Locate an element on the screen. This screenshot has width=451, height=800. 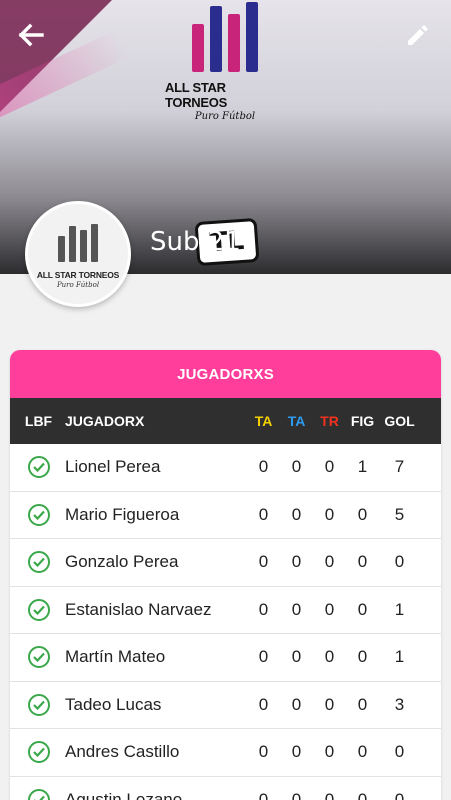
roster-column-header: LBF JUGADORX TA TA TR FIG GOL is located at coordinates (225, 421).